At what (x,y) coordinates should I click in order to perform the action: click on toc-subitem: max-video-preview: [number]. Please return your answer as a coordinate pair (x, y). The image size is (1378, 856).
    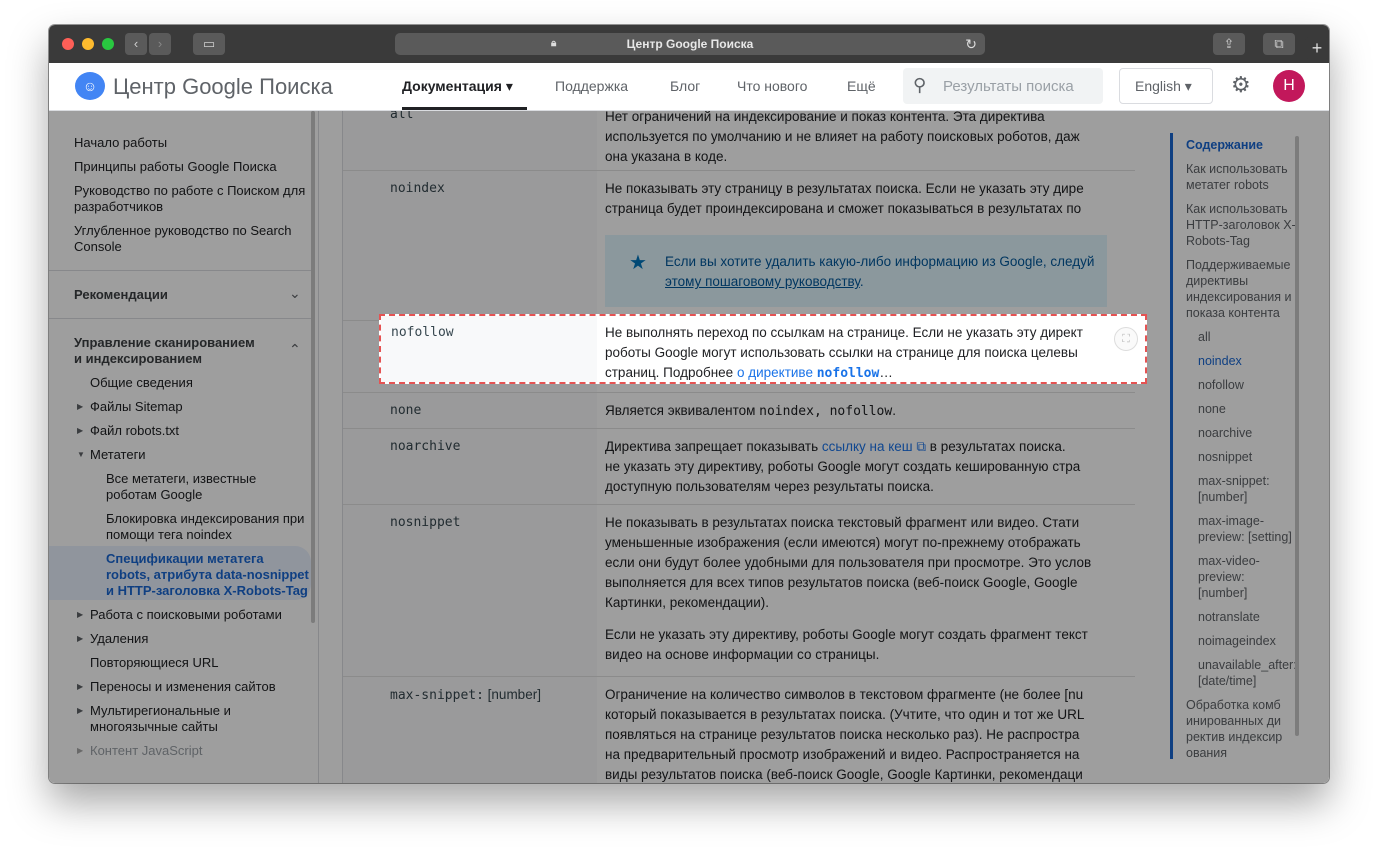
    Looking at the image, I should click on (1243, 577).